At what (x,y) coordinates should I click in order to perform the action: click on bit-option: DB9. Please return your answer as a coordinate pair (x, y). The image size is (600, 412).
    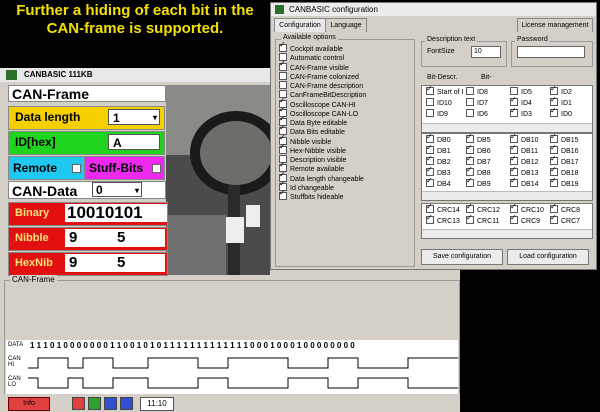
    Looking at the image, I should click on (478, 182).